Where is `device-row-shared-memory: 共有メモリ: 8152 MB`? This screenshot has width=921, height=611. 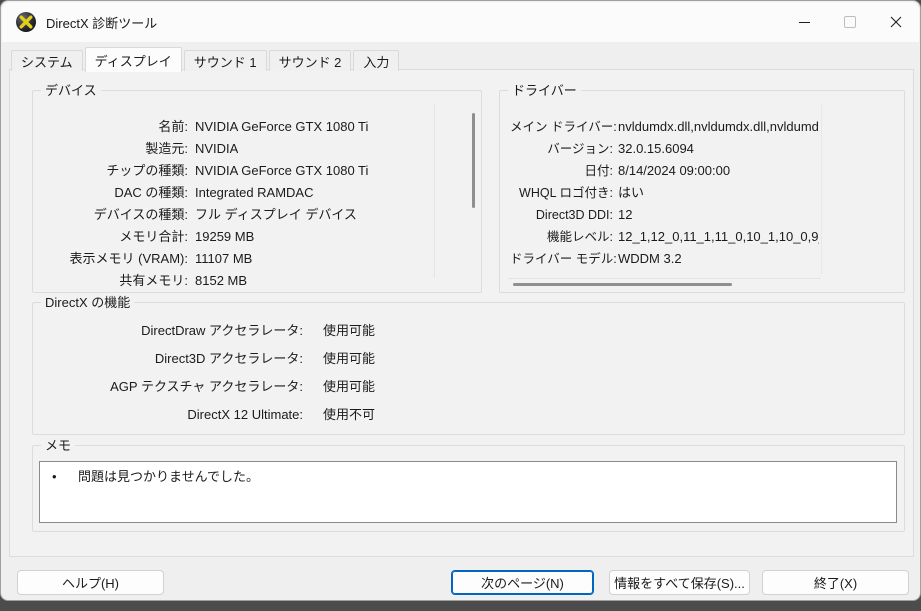 device-row-shared-memory: 共有メモリ: 8152 MB is located at coordinates (244, 281).